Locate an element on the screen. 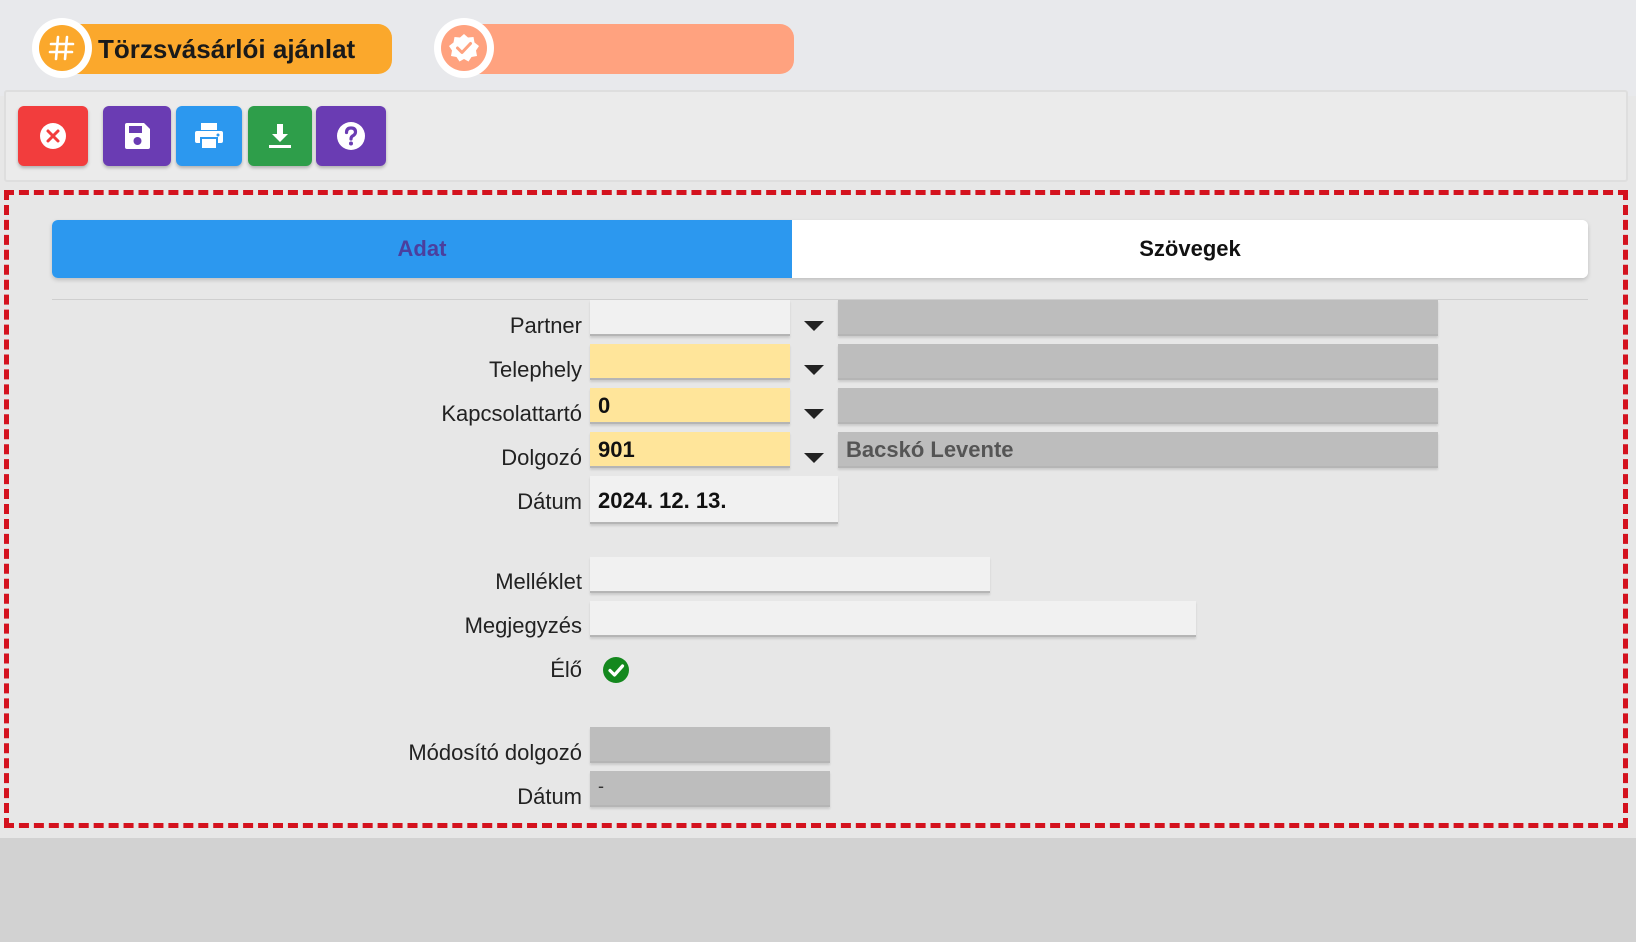 The height and width of the screenshot is (942, 1636). telephely-code-input is located at coordinates (690, 362).